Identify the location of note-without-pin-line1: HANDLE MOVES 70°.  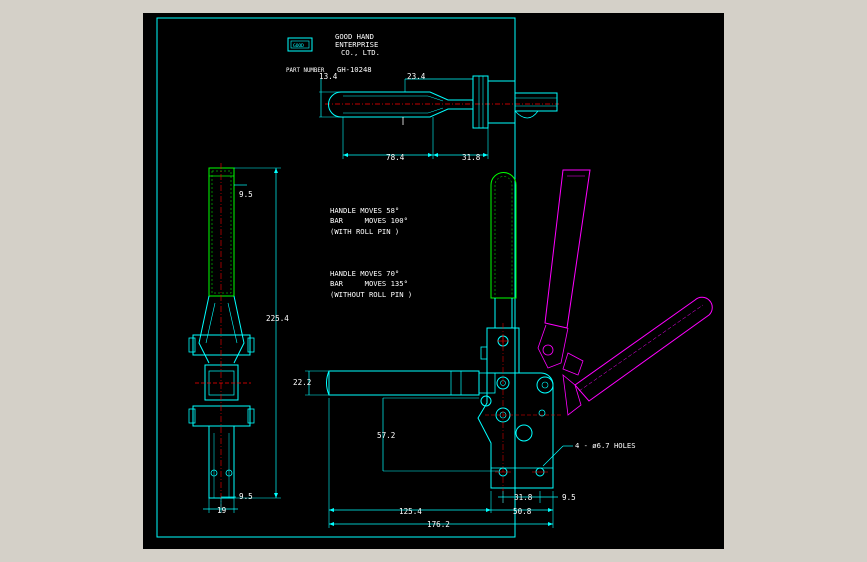
(364, 273).